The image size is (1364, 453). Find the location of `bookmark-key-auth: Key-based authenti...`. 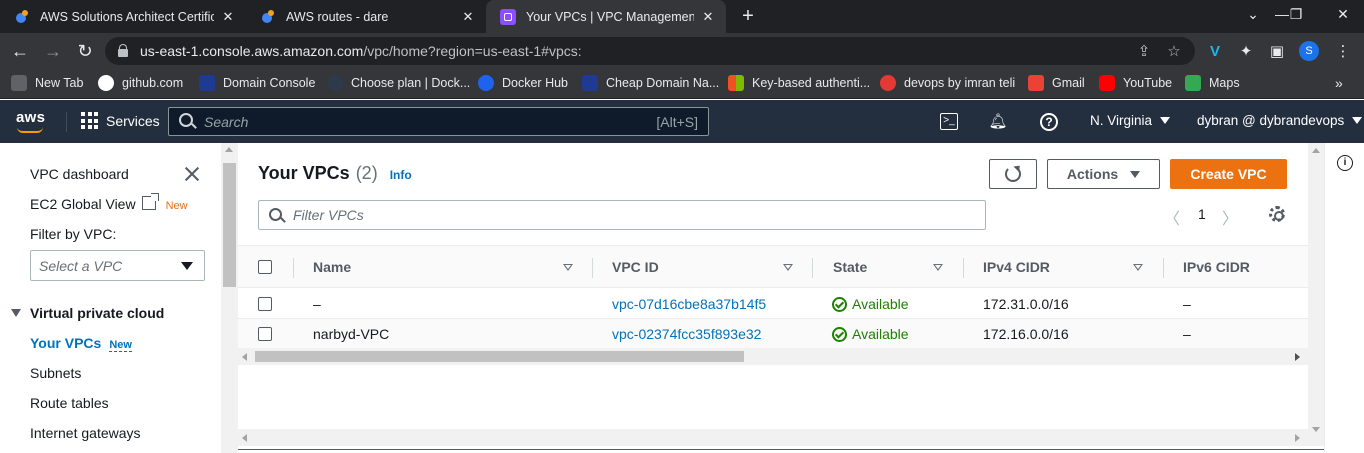

bookmark-key-auth: Key-based authenti... is located at coordinates (799, 83).